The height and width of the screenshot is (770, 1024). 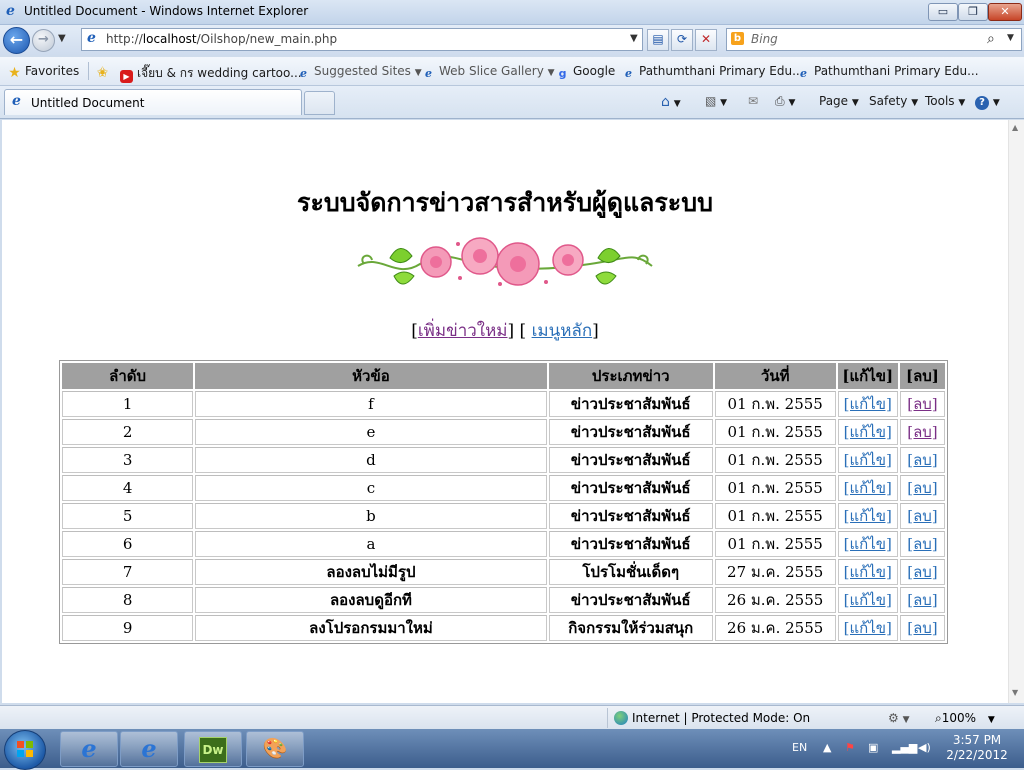 What do you see at coordinates (904, 747) in the screenshot?
I see `network-icon: ▂▄▆` at bounding box center [904, 747].